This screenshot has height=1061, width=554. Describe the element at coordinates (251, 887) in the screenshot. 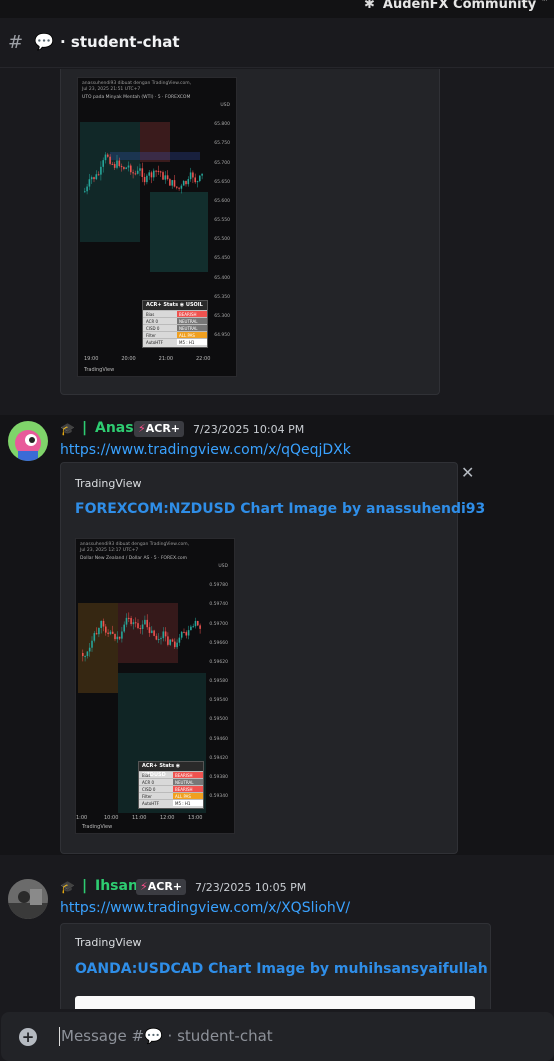

I see `timestamp: 7/23/2025 10:05 PM` at that location.